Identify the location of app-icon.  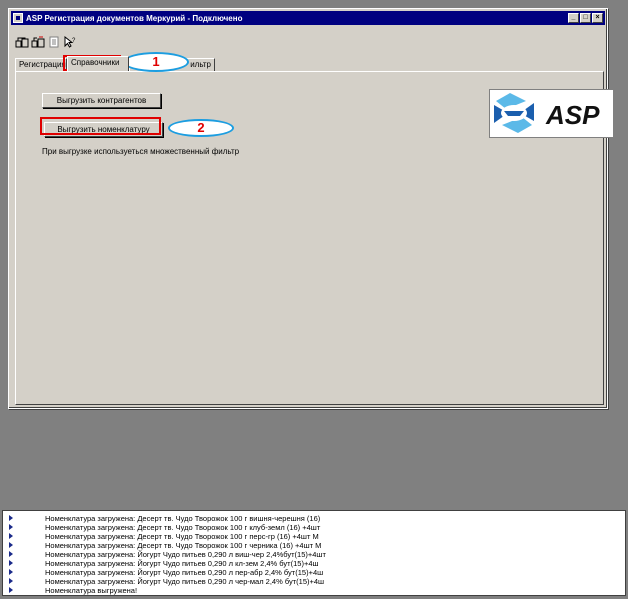
(18, 18).